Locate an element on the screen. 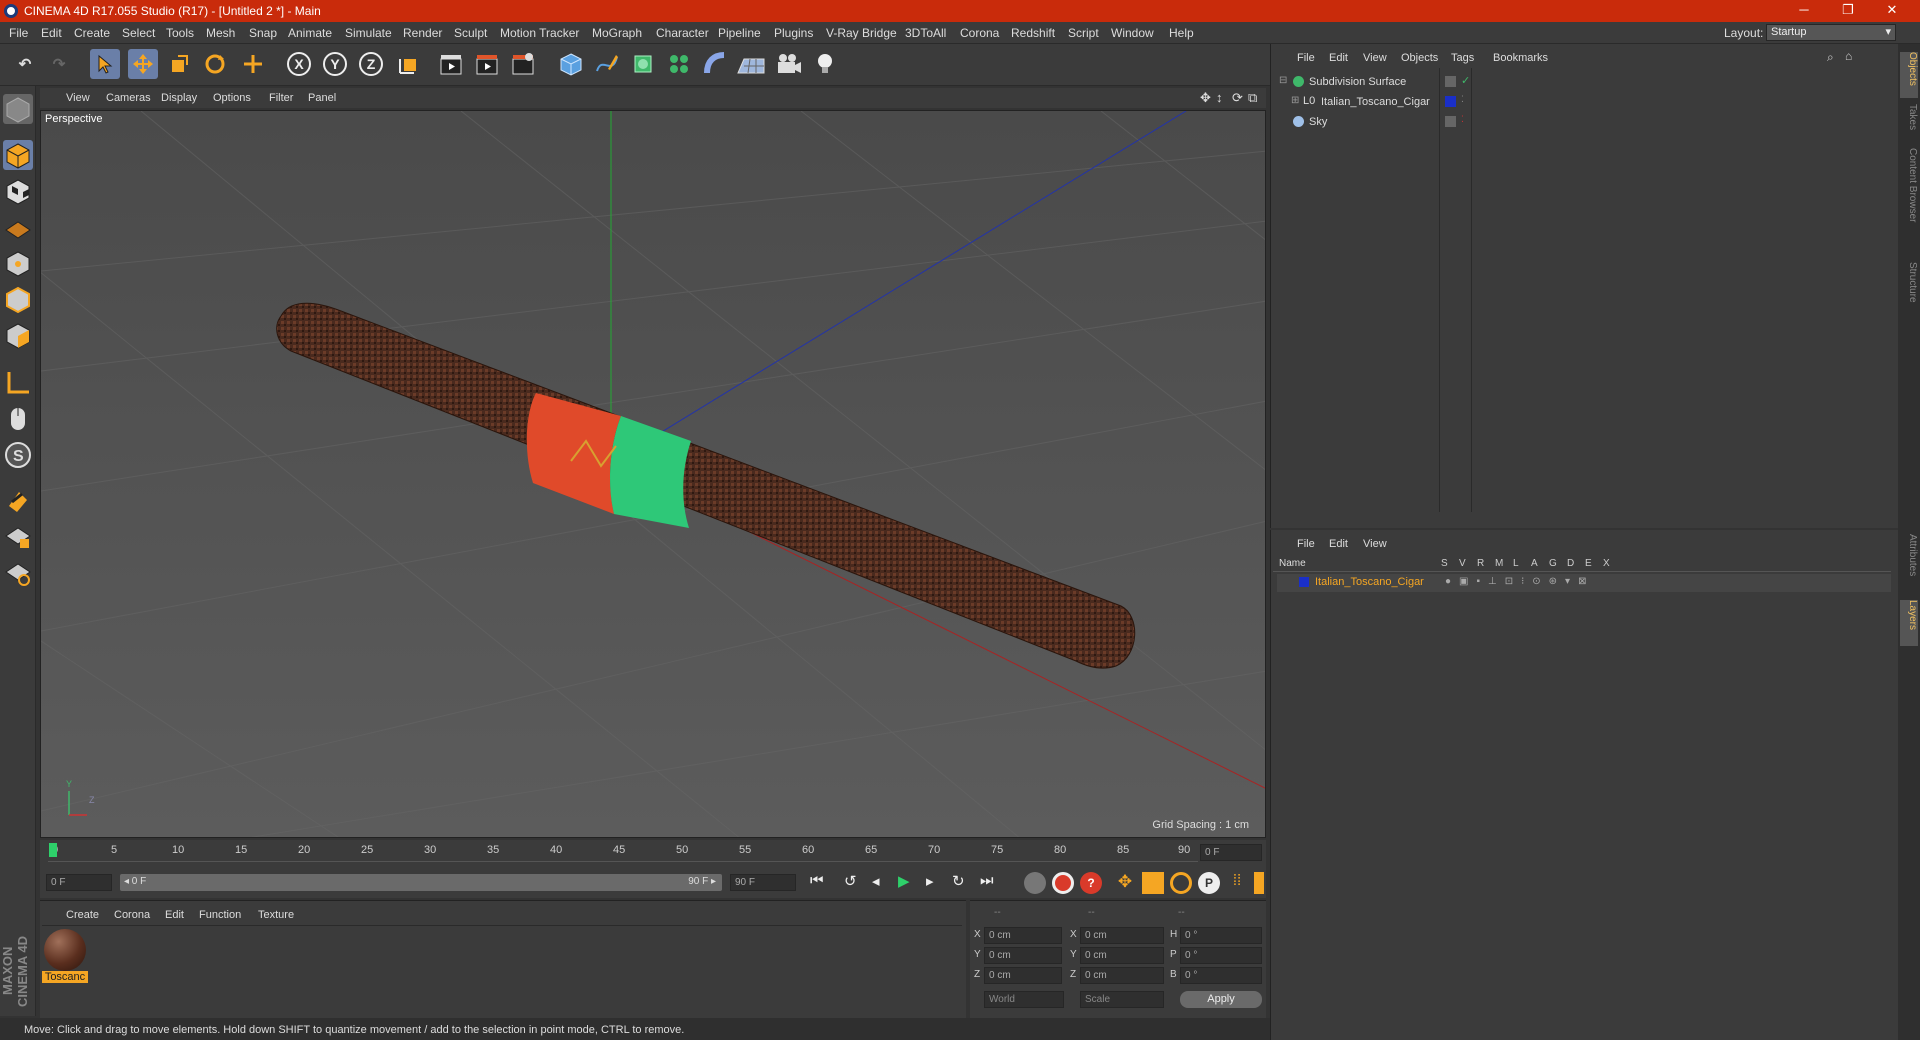  menu-create: Create is located at coordinates (92, 33).